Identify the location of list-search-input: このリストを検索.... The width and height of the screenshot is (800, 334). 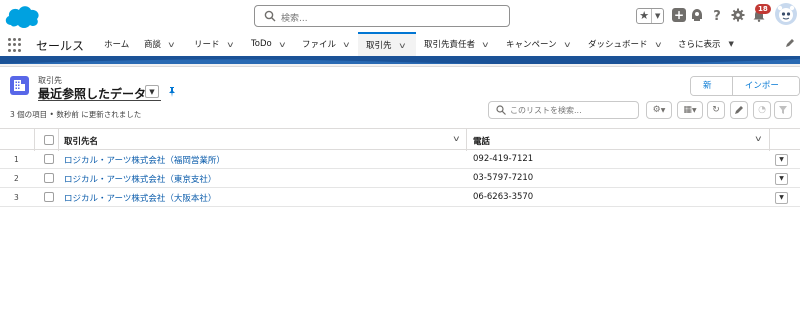
(563, 110).